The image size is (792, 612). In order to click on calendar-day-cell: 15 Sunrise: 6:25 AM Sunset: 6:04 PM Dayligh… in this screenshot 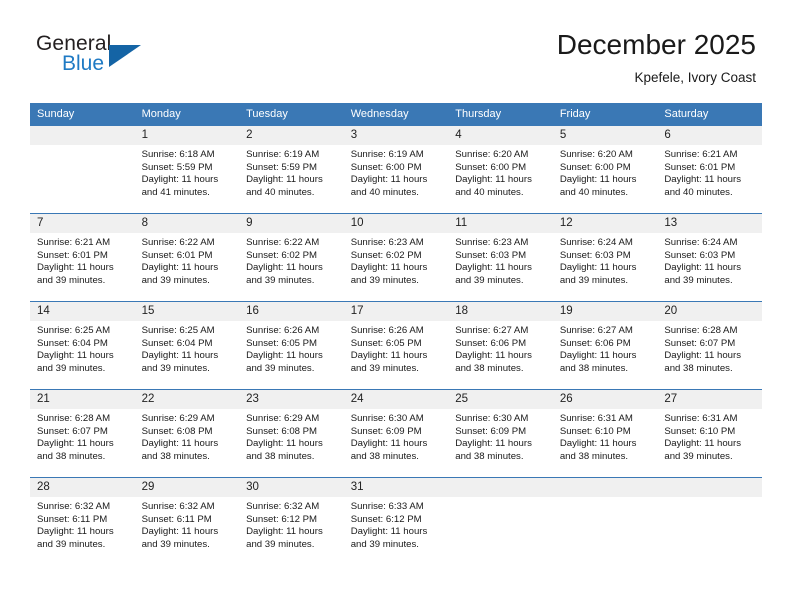, I will do `click(187, 345)`.